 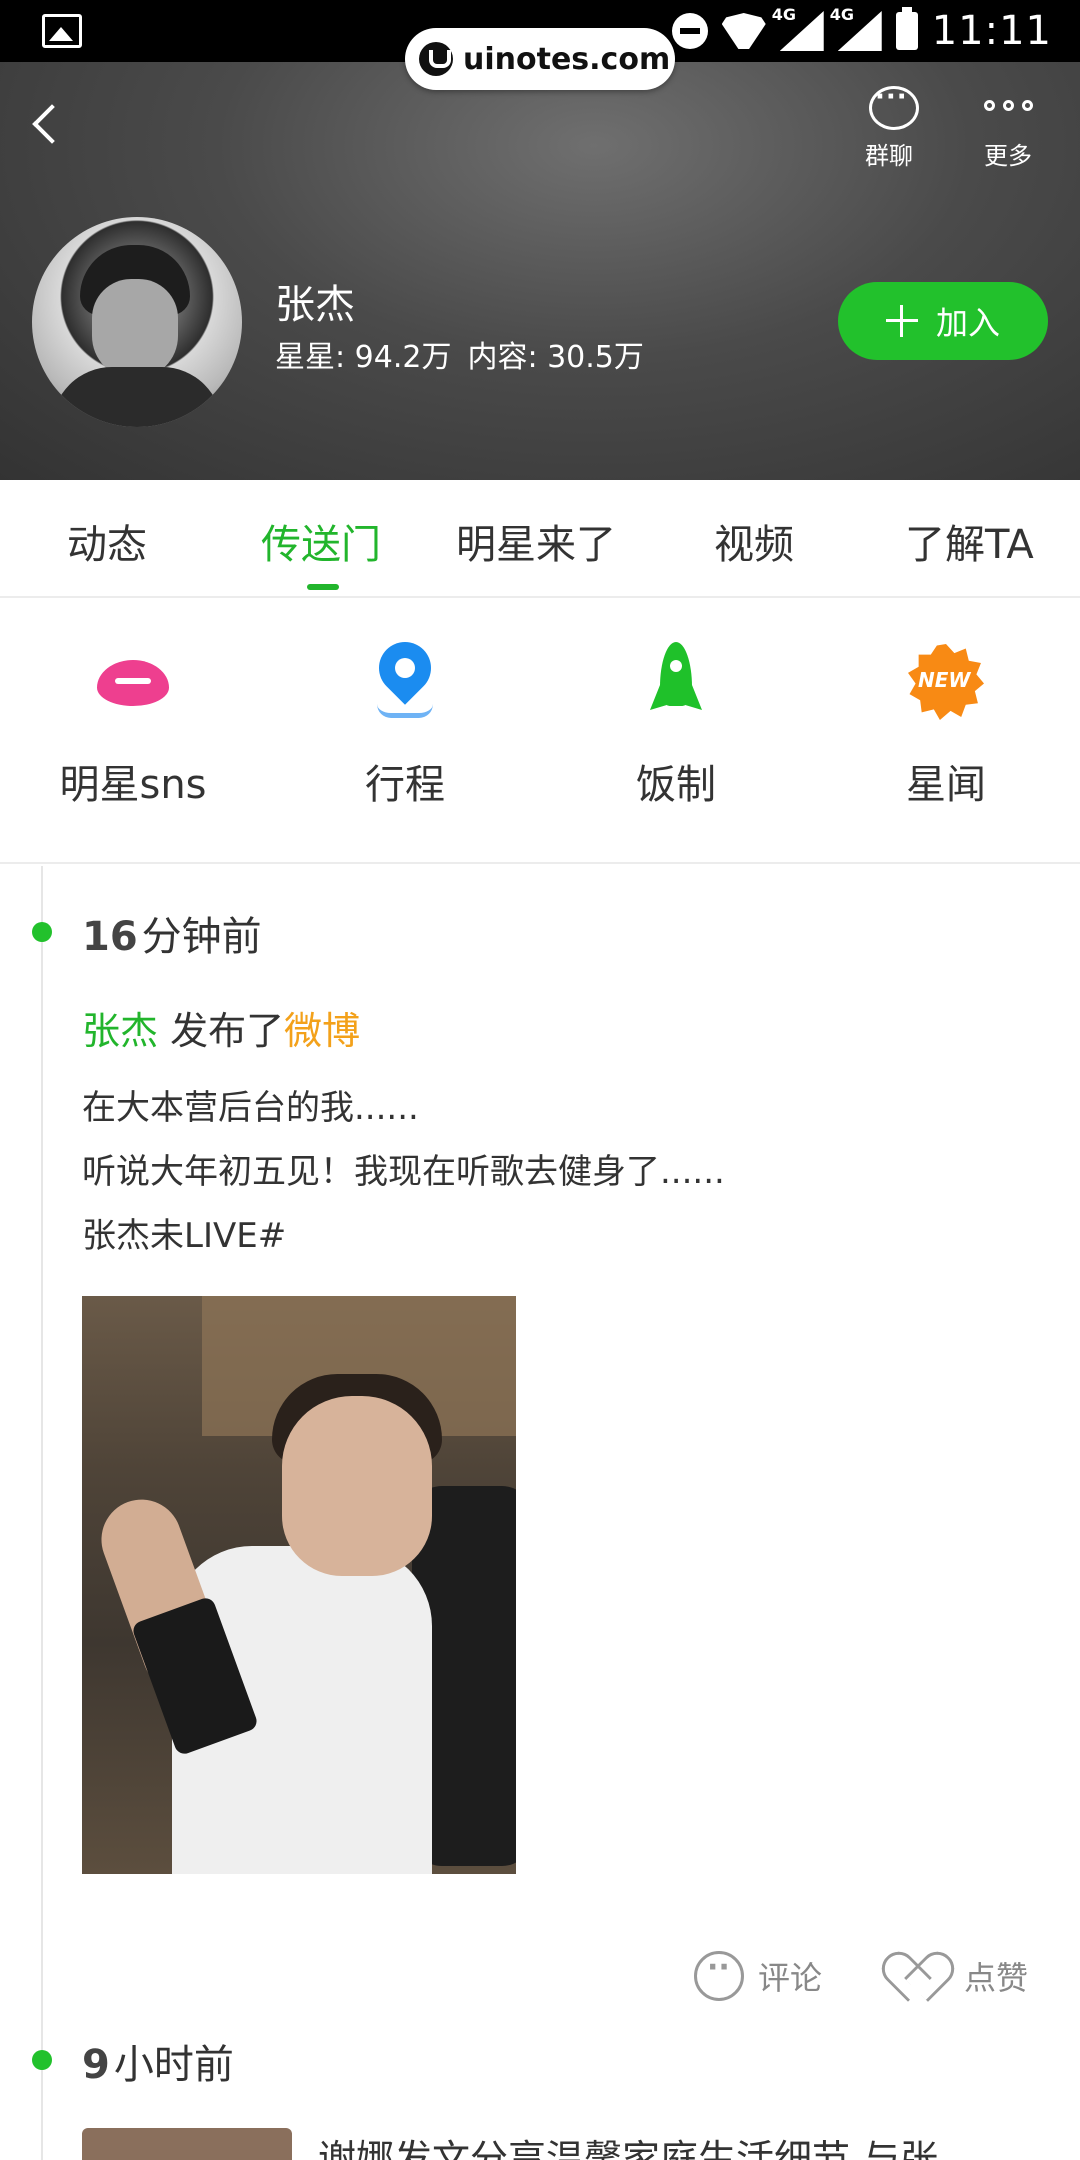 What do you see at coordinates (133, 725) in the screenshot?
I see `shortcut-star-sns: 明星sns` at bounding box center [133, 725].